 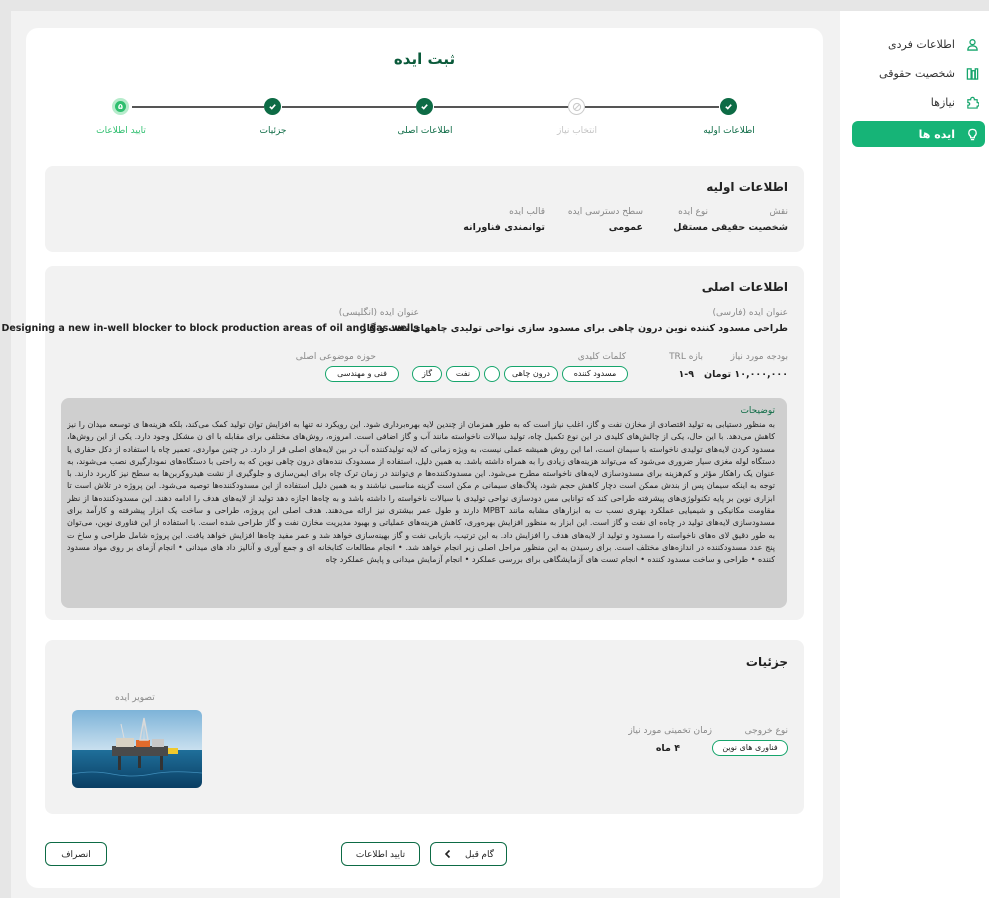 I want to click on step-select-need-indicator, so click(x=576, y=106).